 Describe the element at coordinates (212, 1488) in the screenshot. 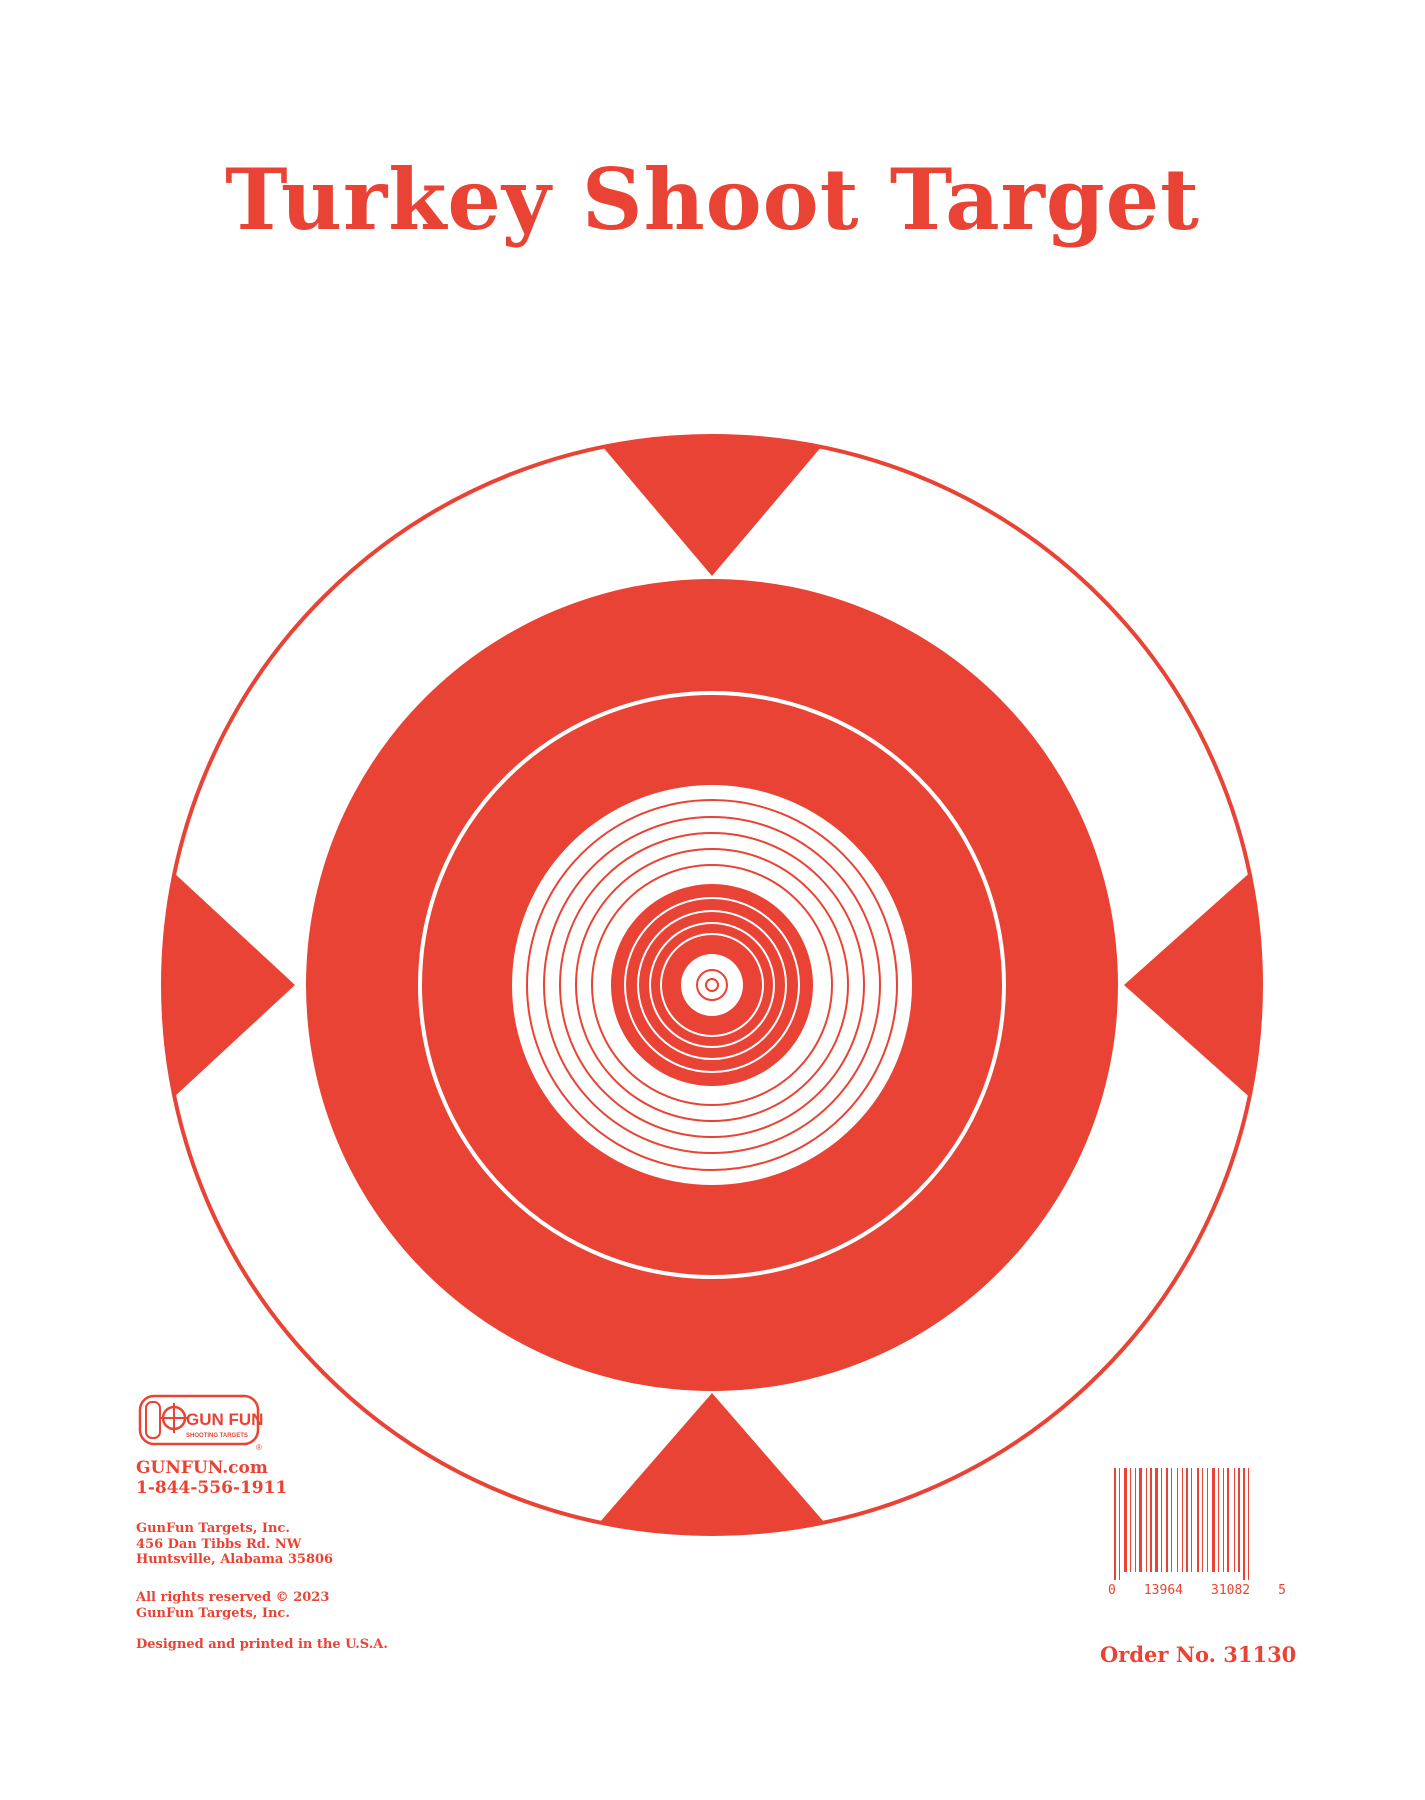

I see `phone-text: 1-844-556-1911` at that location.